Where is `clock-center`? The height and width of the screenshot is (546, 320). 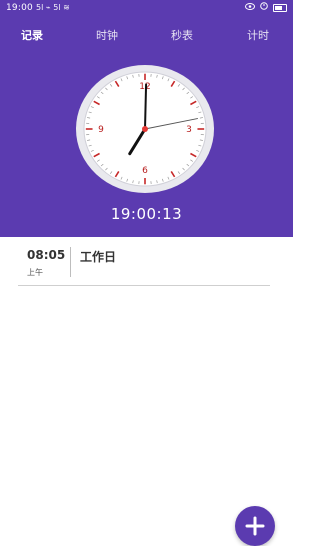
clock-center is located at coordinates (145, 129).